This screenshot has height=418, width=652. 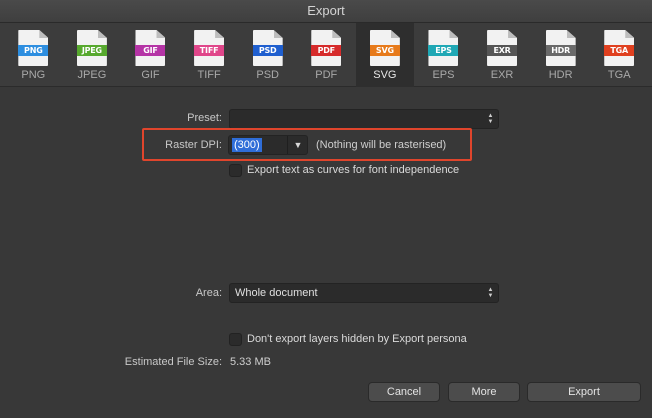 What do you see at coordinates (364, 293) in the screenshot?
I see `area-select: Whole document ▲ ▼` at bounding box center [364, 293].